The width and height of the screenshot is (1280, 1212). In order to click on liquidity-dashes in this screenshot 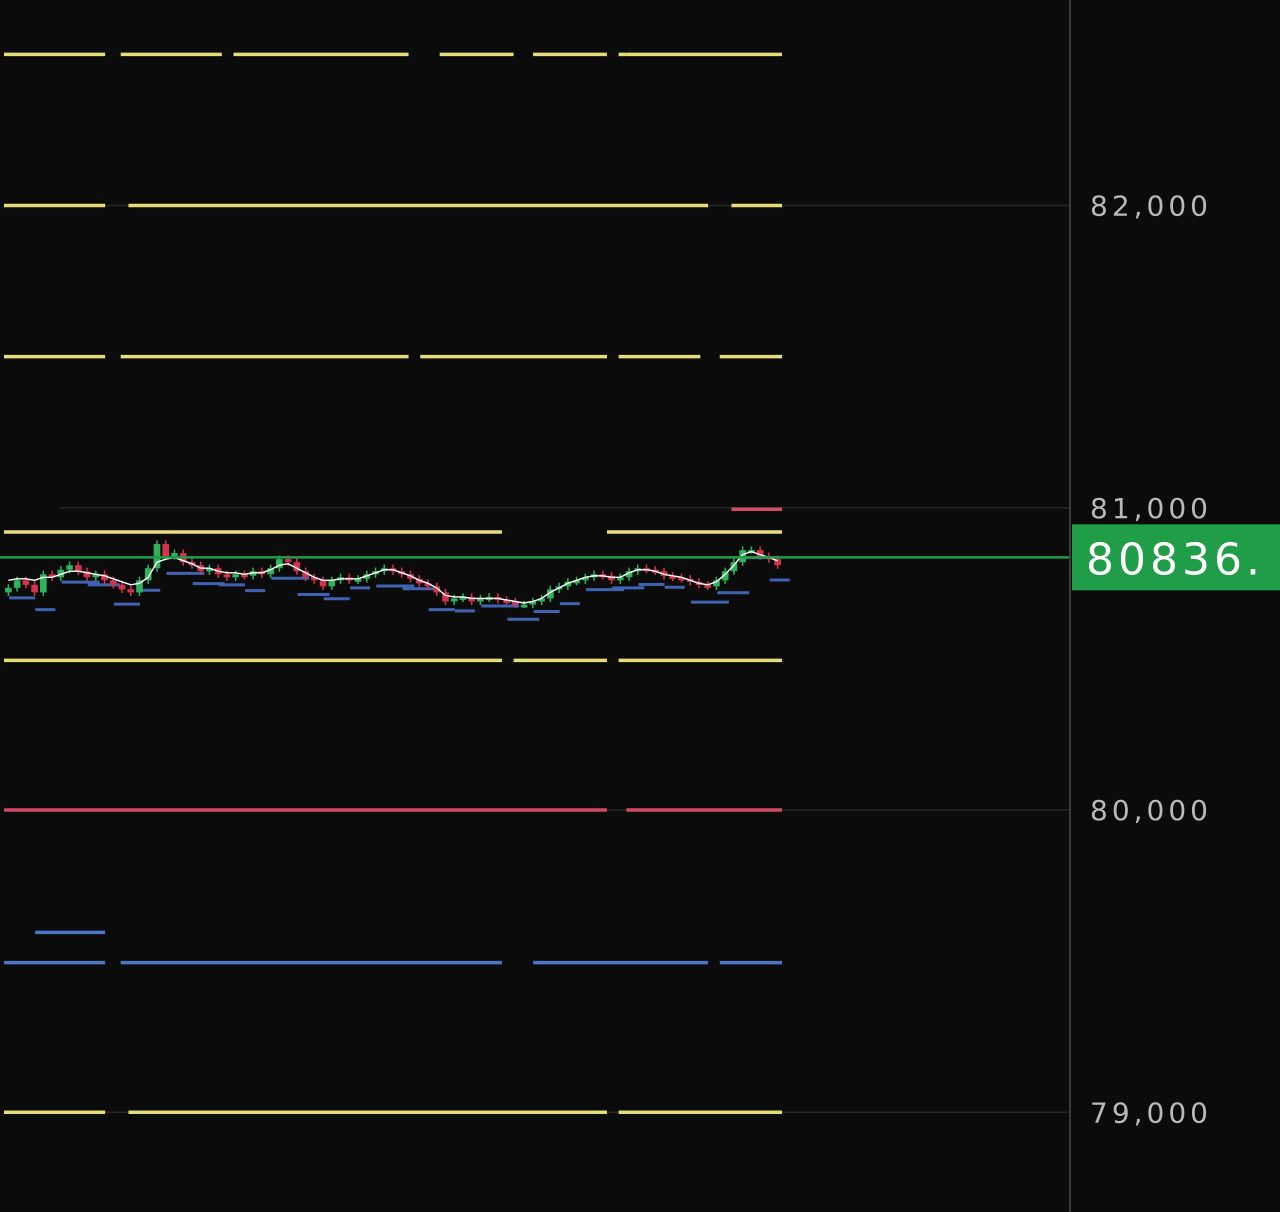, I will do `click(399, 588)`.